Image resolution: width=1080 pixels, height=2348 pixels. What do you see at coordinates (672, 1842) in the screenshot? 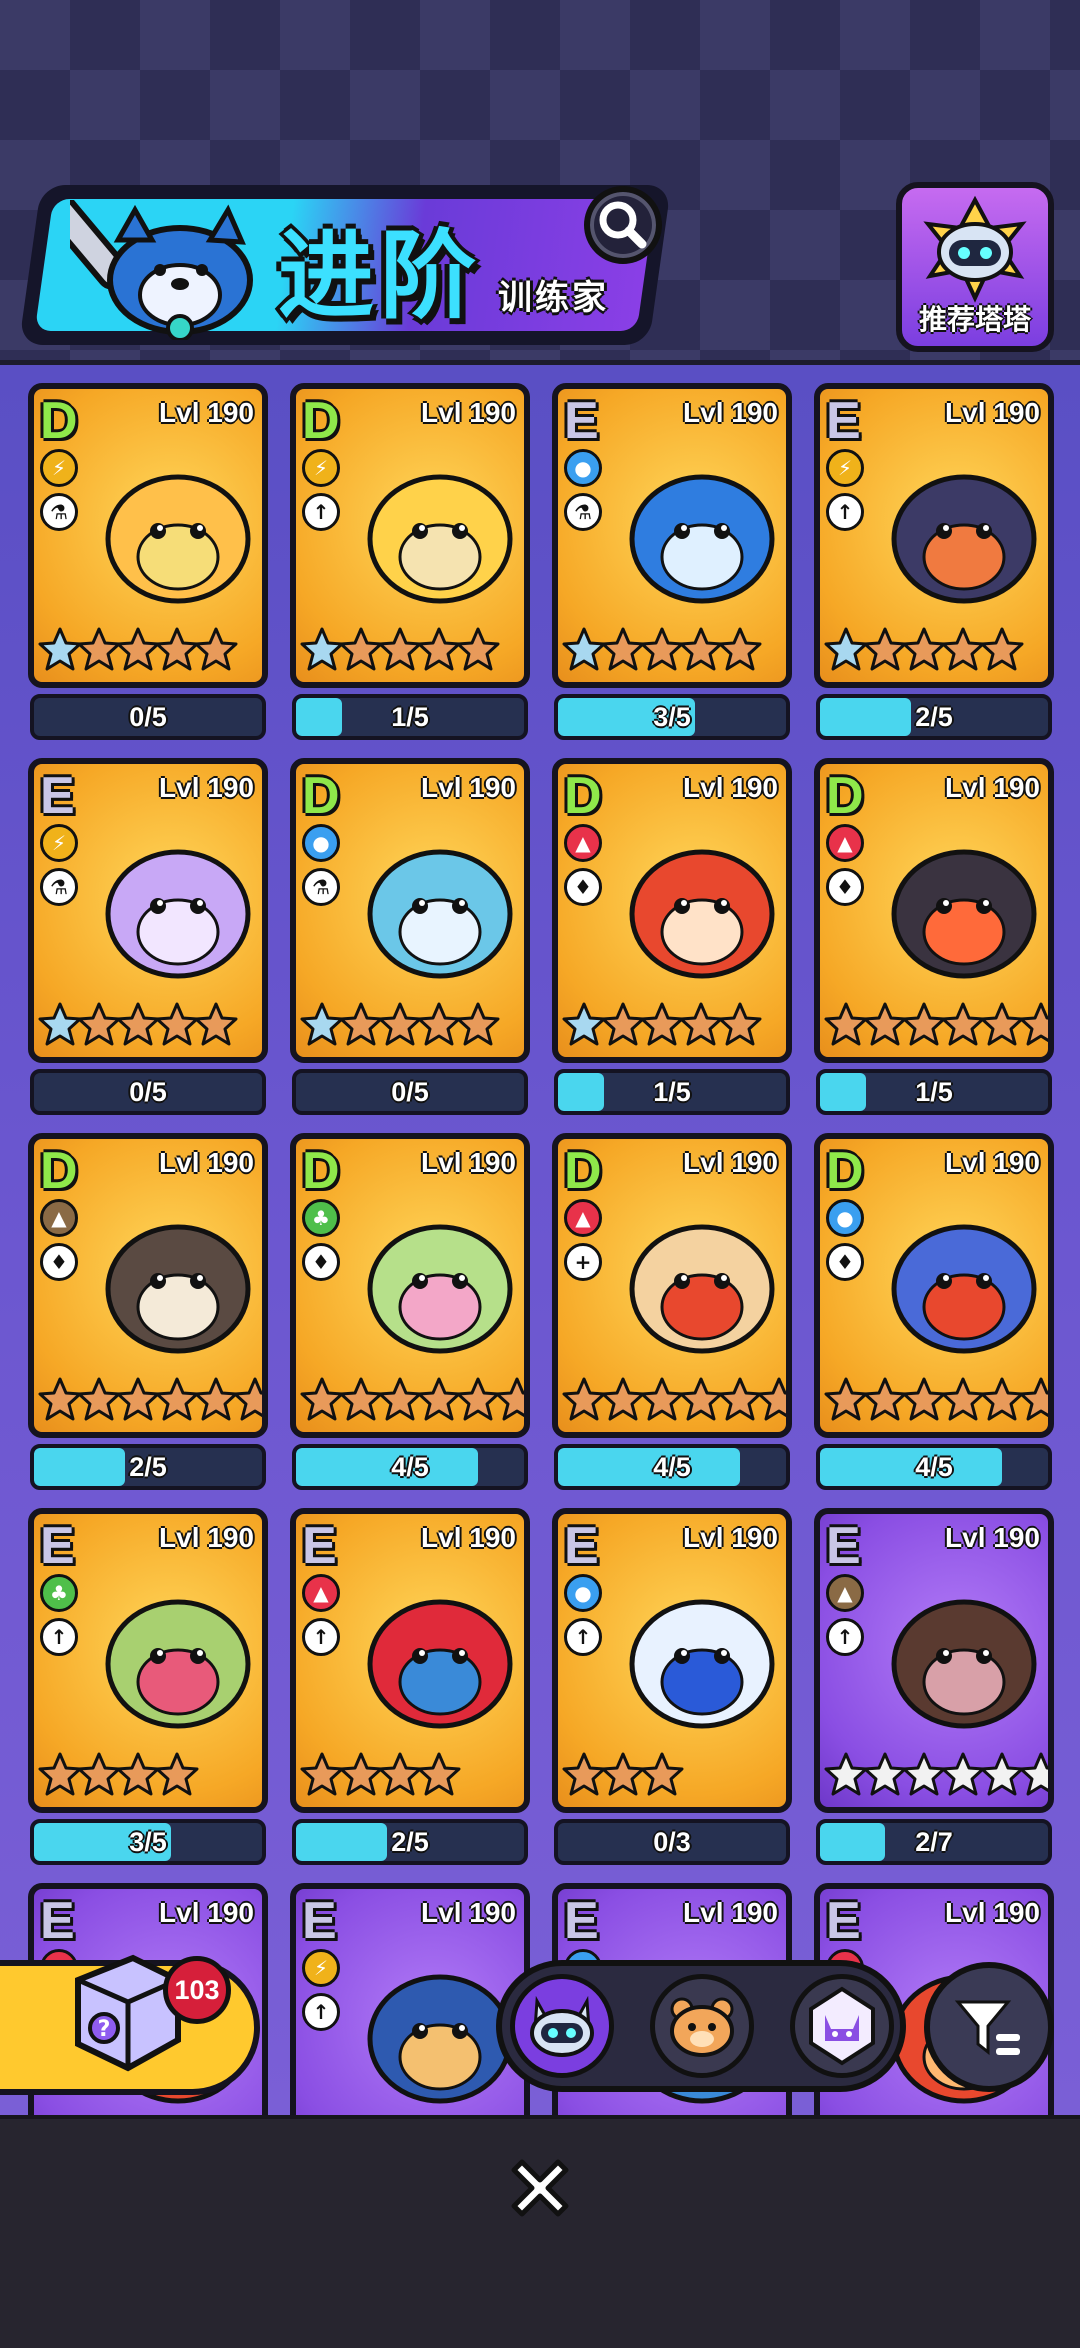
I see `progress-label: 0/3` at bounding box center [672, 1842].